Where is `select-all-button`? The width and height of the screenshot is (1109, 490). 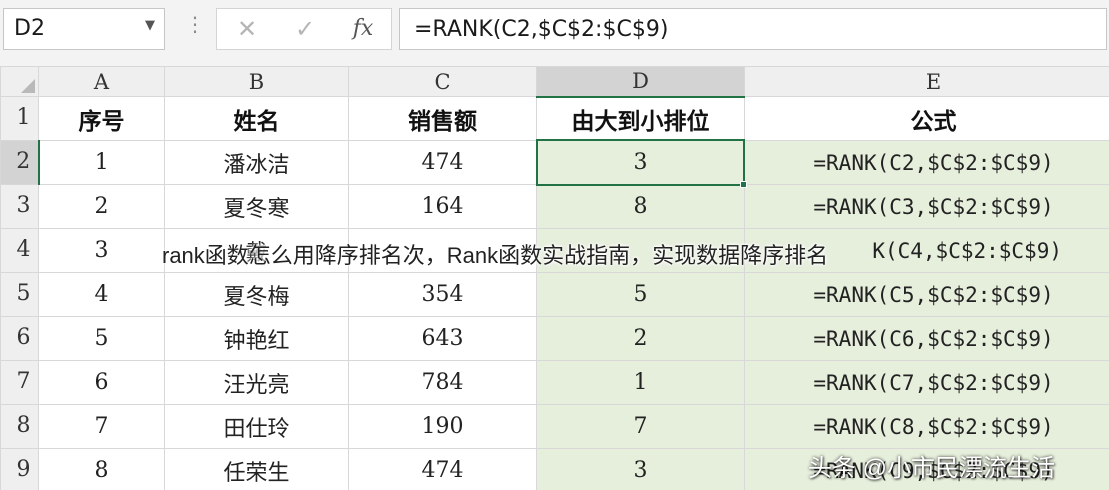 select-all-button is located at coordinates (19, 81).